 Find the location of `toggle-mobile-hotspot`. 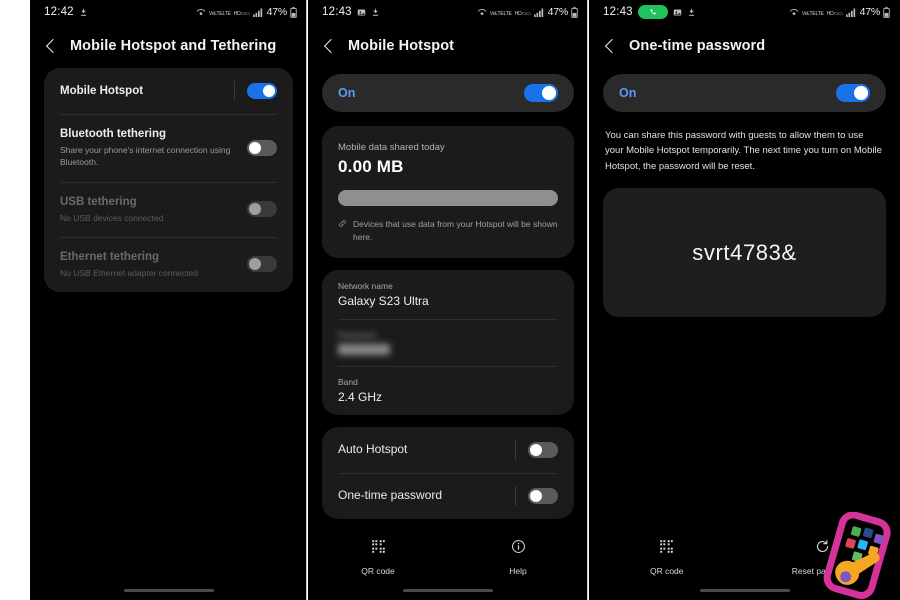

toggle-mobile-hotspot is located at coordinates (262, 91).